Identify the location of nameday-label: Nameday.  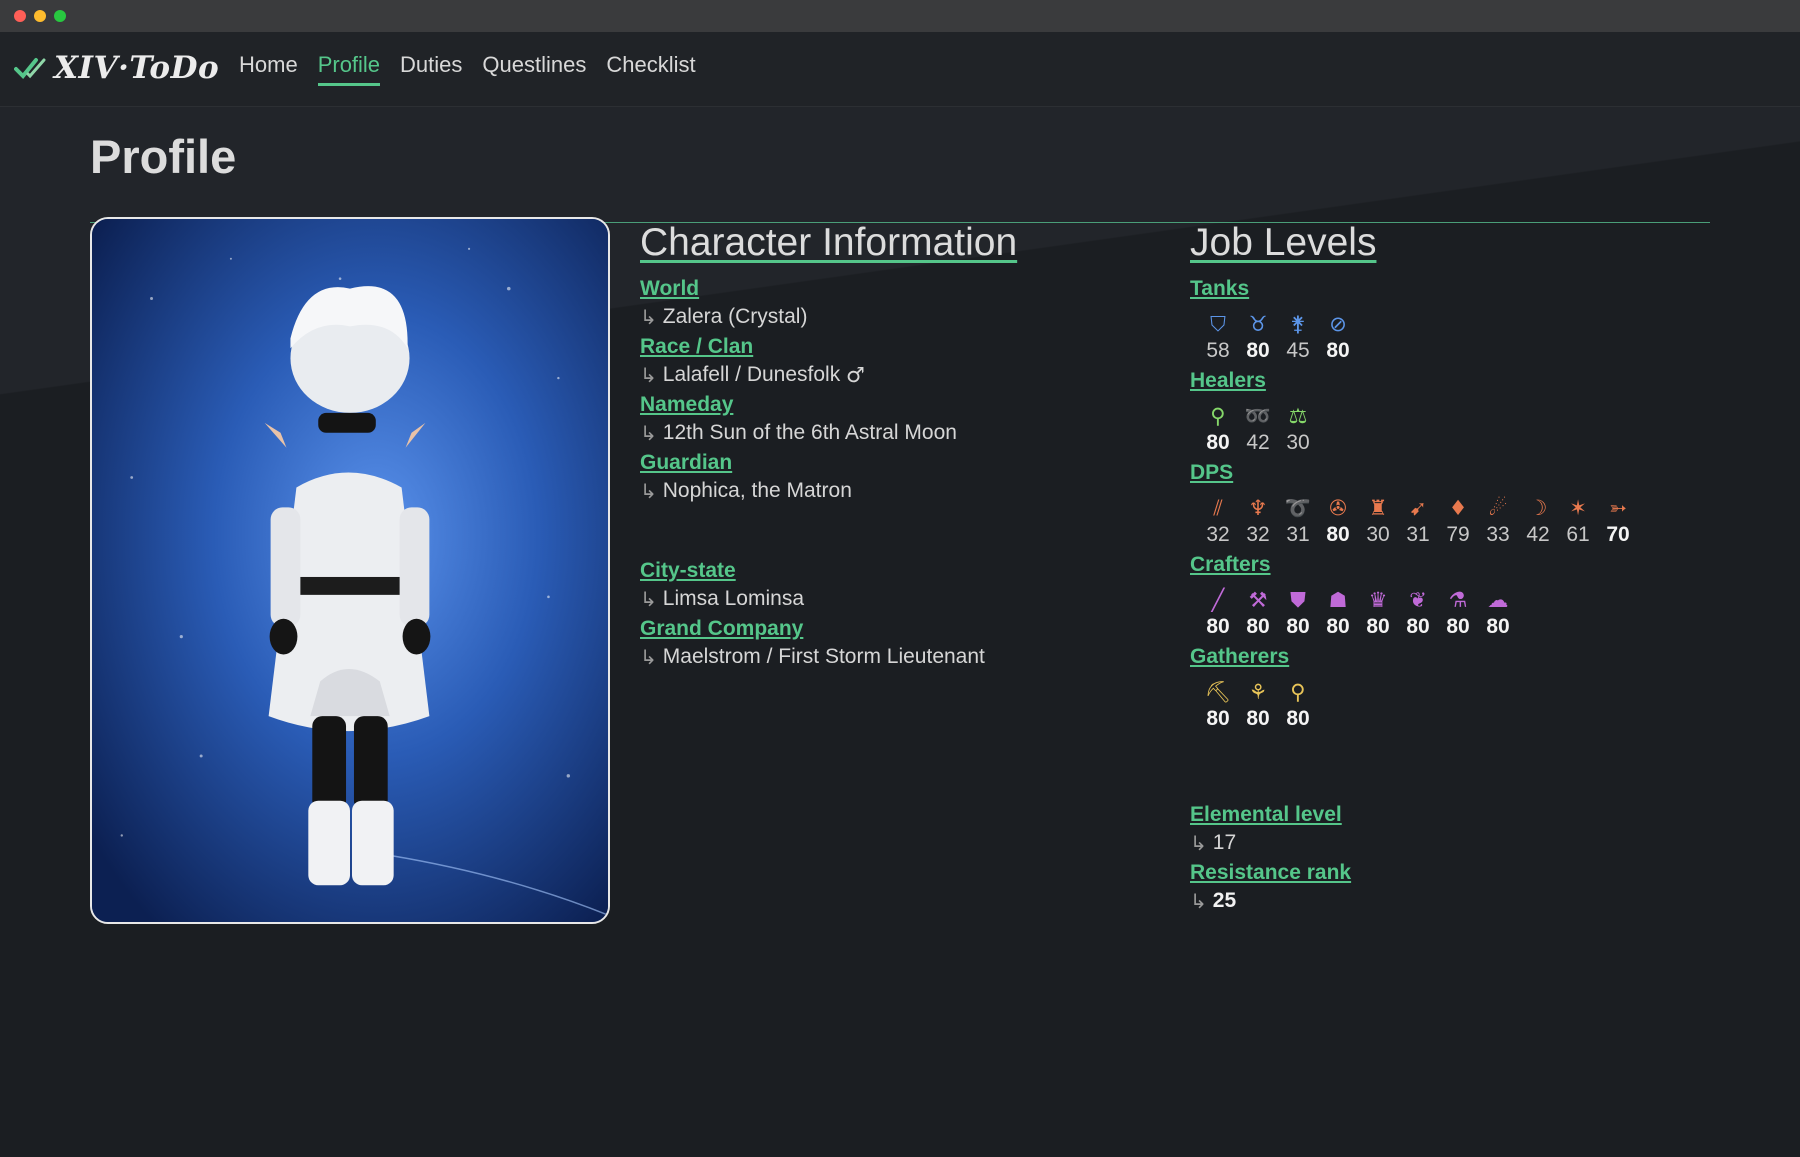
(900, 405).